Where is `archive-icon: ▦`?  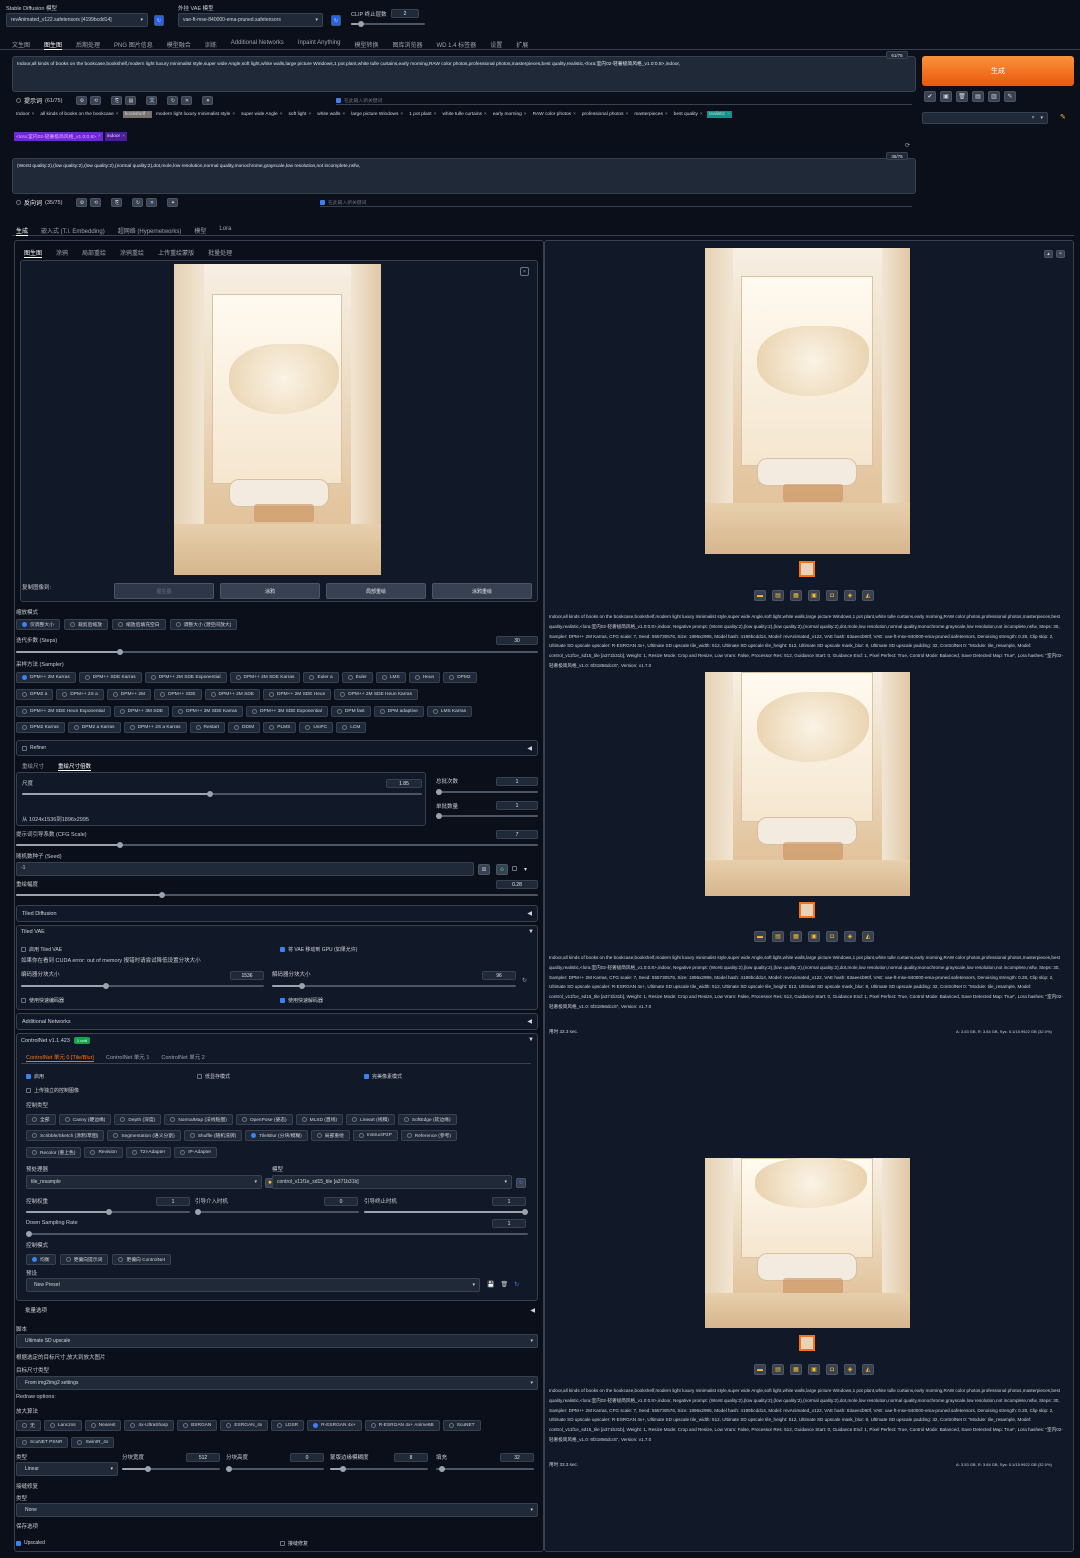
archive-icon: ▦ is located at coordinates (796, 595).